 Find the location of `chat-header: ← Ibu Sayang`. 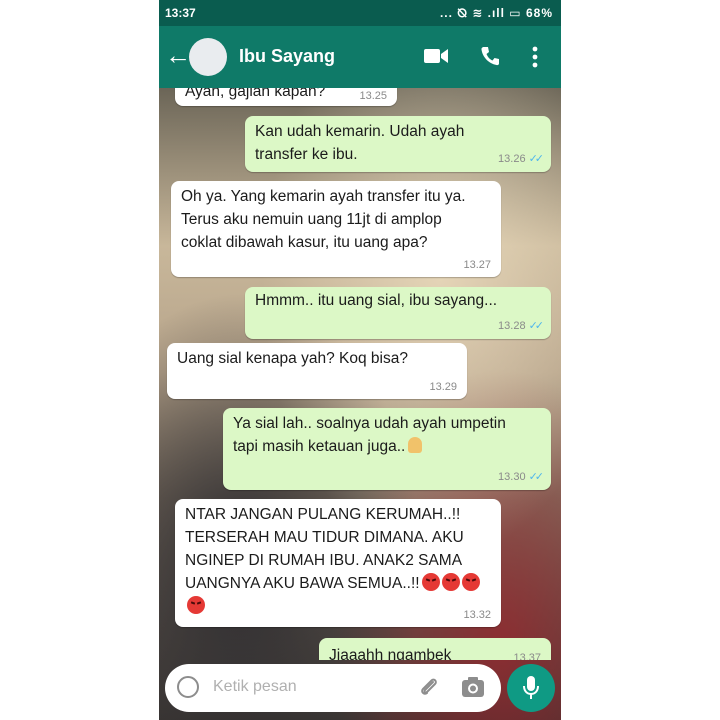

chat-header: ← Ibu Sayang is located at coordinates (360, 57).